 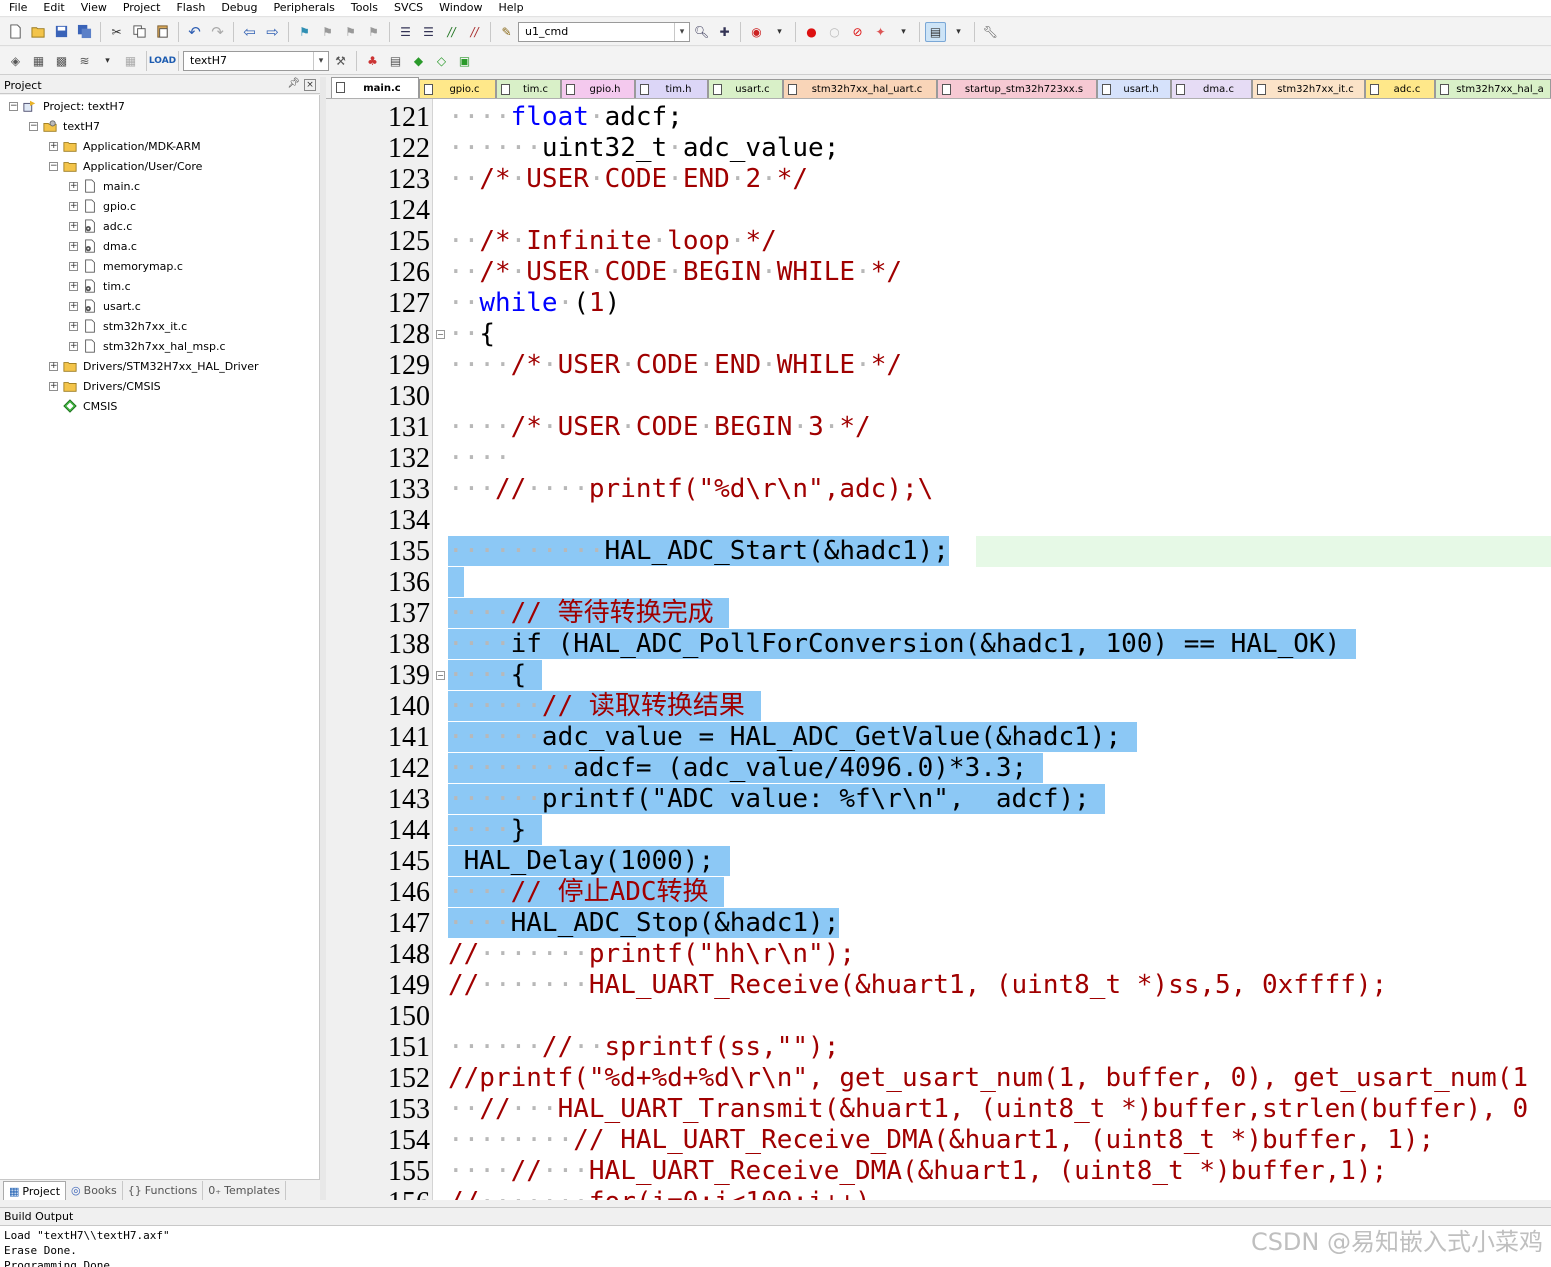 I want to click on tab-file: gpio.c, so click(x=457, y=88).